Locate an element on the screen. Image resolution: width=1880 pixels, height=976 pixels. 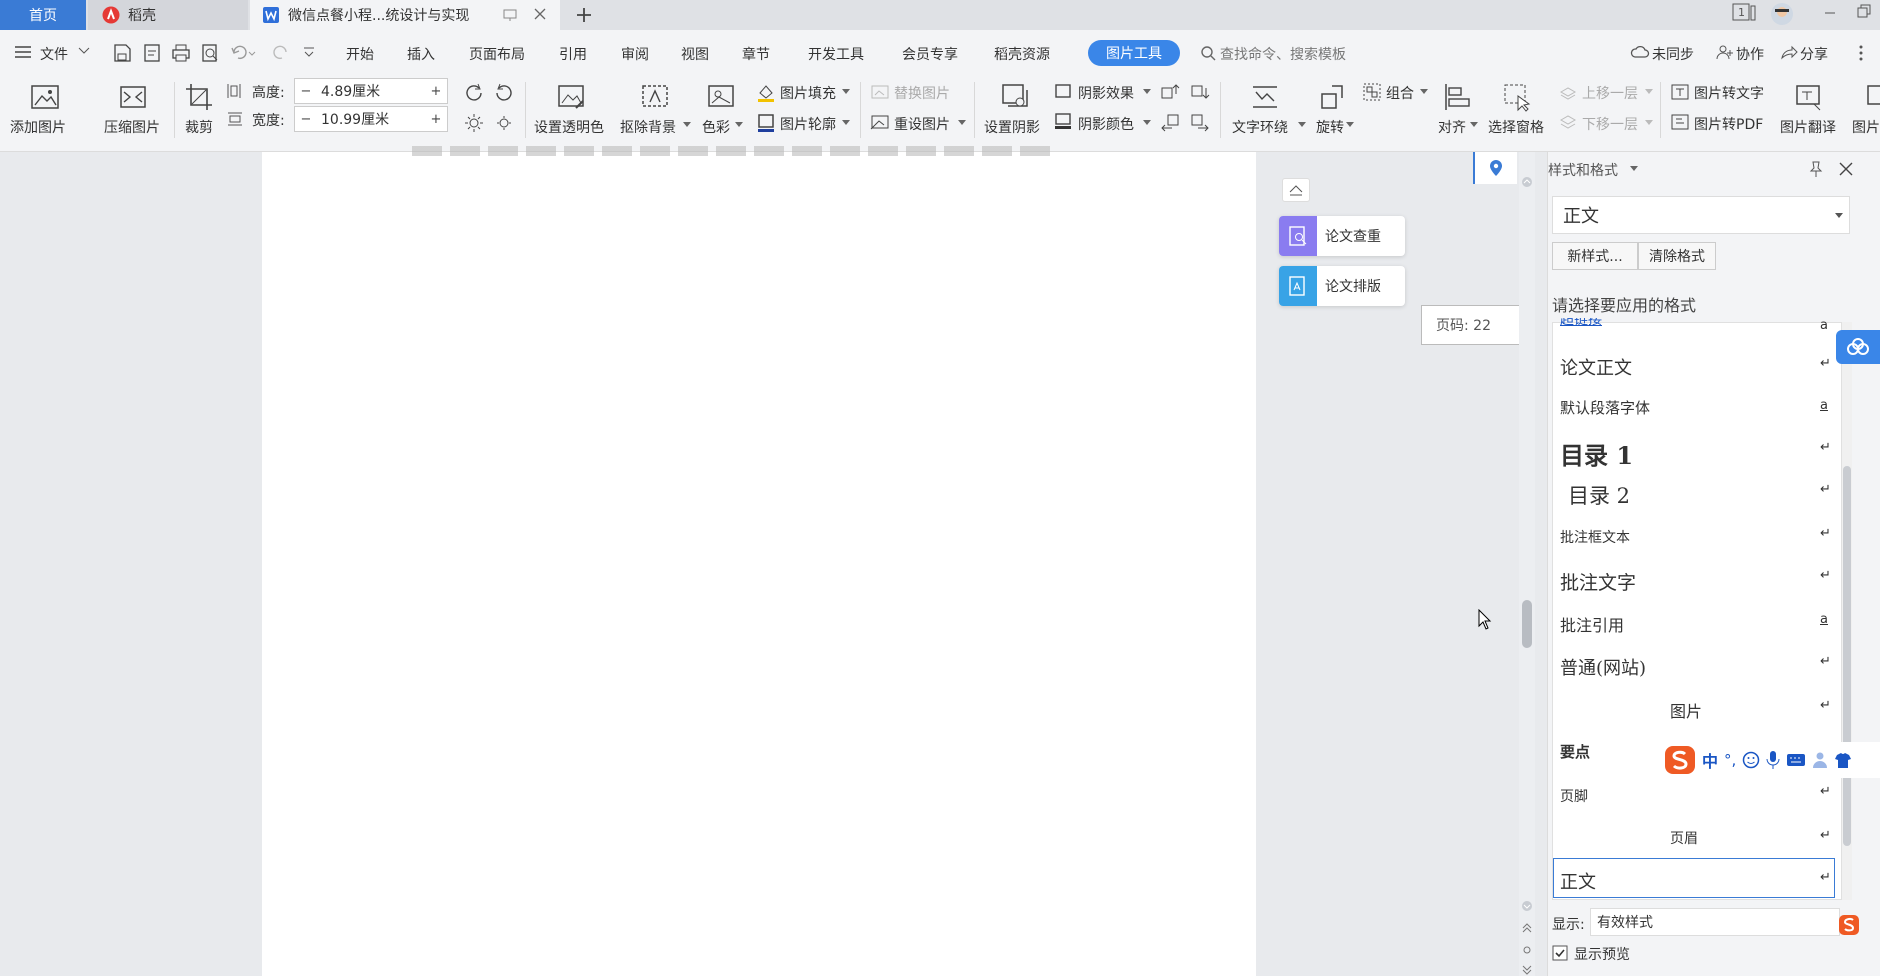
paper-layout-button: 论文排版 is located at coordinates (1342, 286).